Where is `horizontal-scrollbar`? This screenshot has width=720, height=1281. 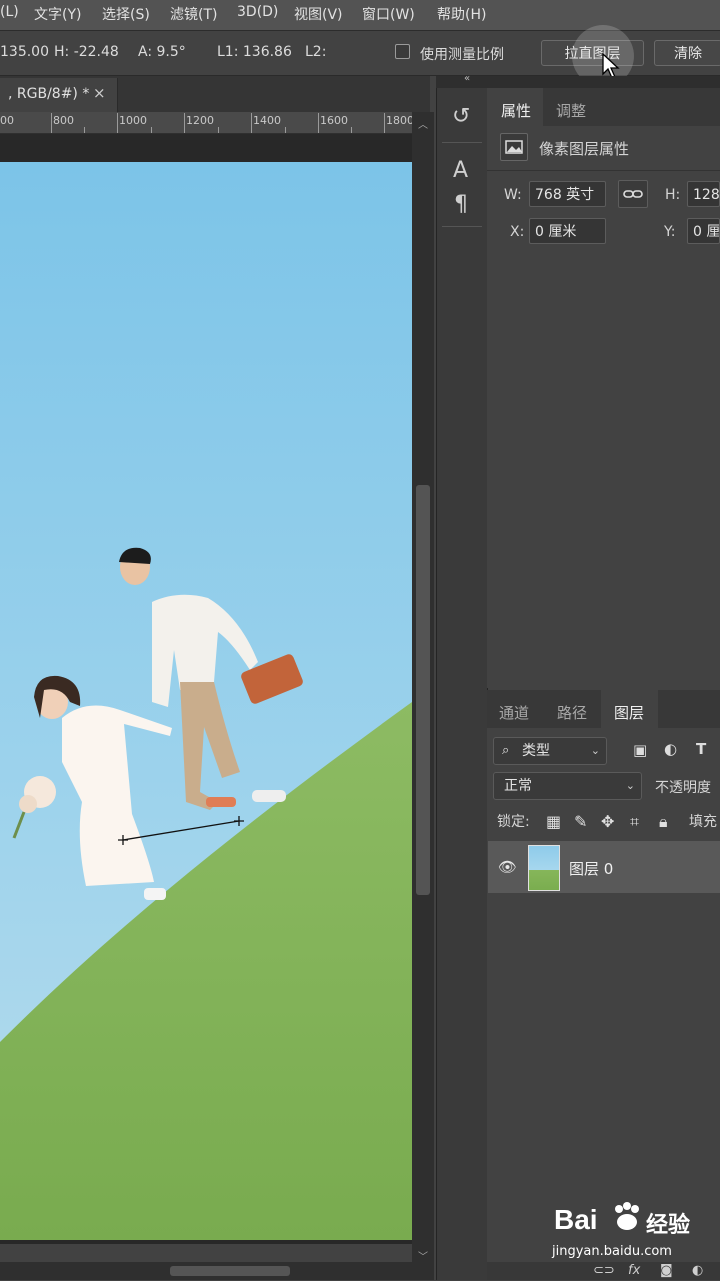 horizontal-scrollbar is located at coordinates (217, 1271).